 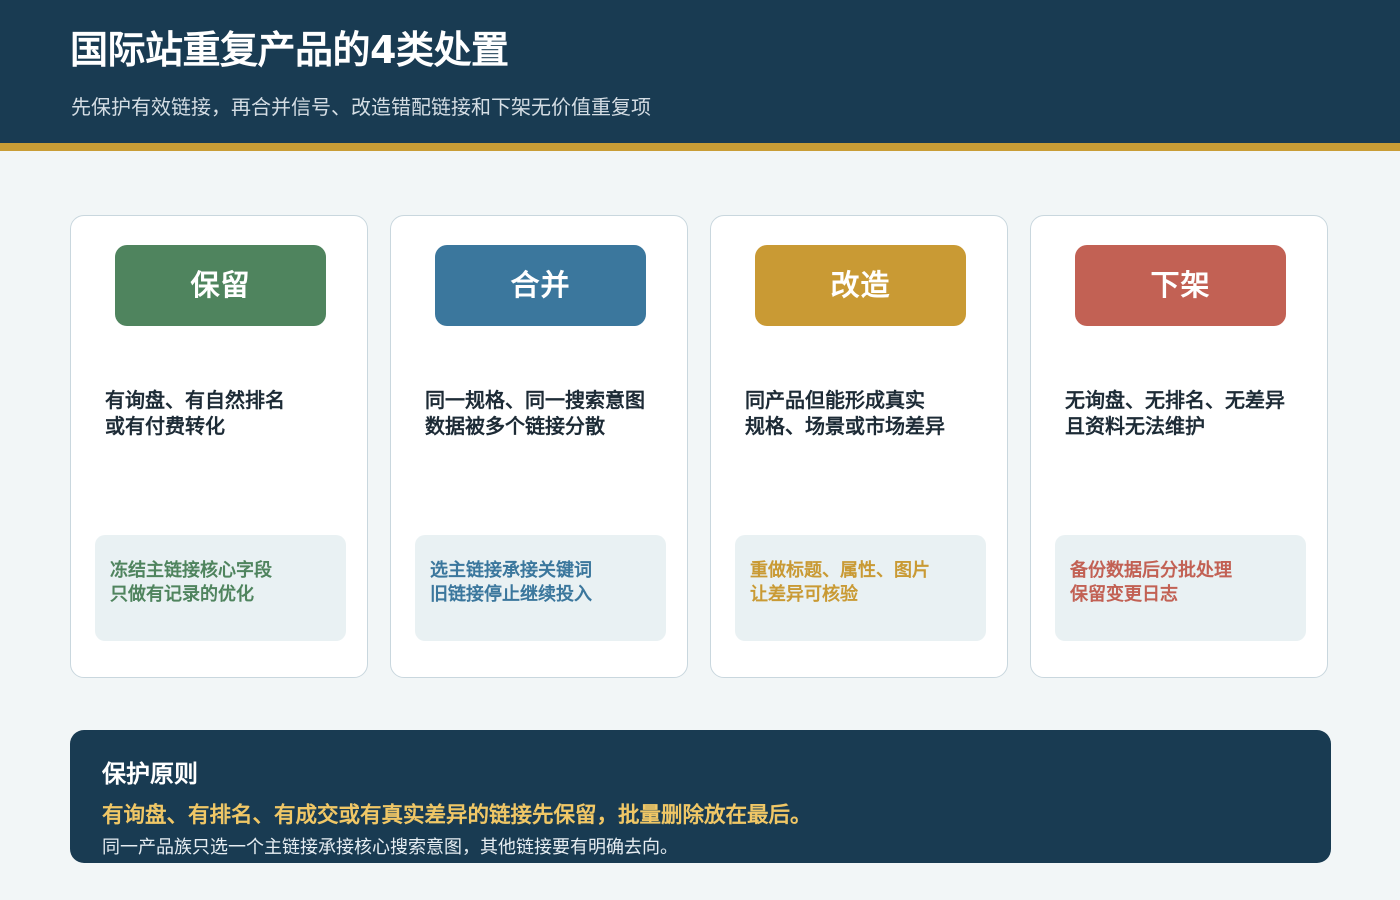 I want to click on card-rework-action: 重做标题、属性、图片 让差异可核验, so click(x=860, y=588).